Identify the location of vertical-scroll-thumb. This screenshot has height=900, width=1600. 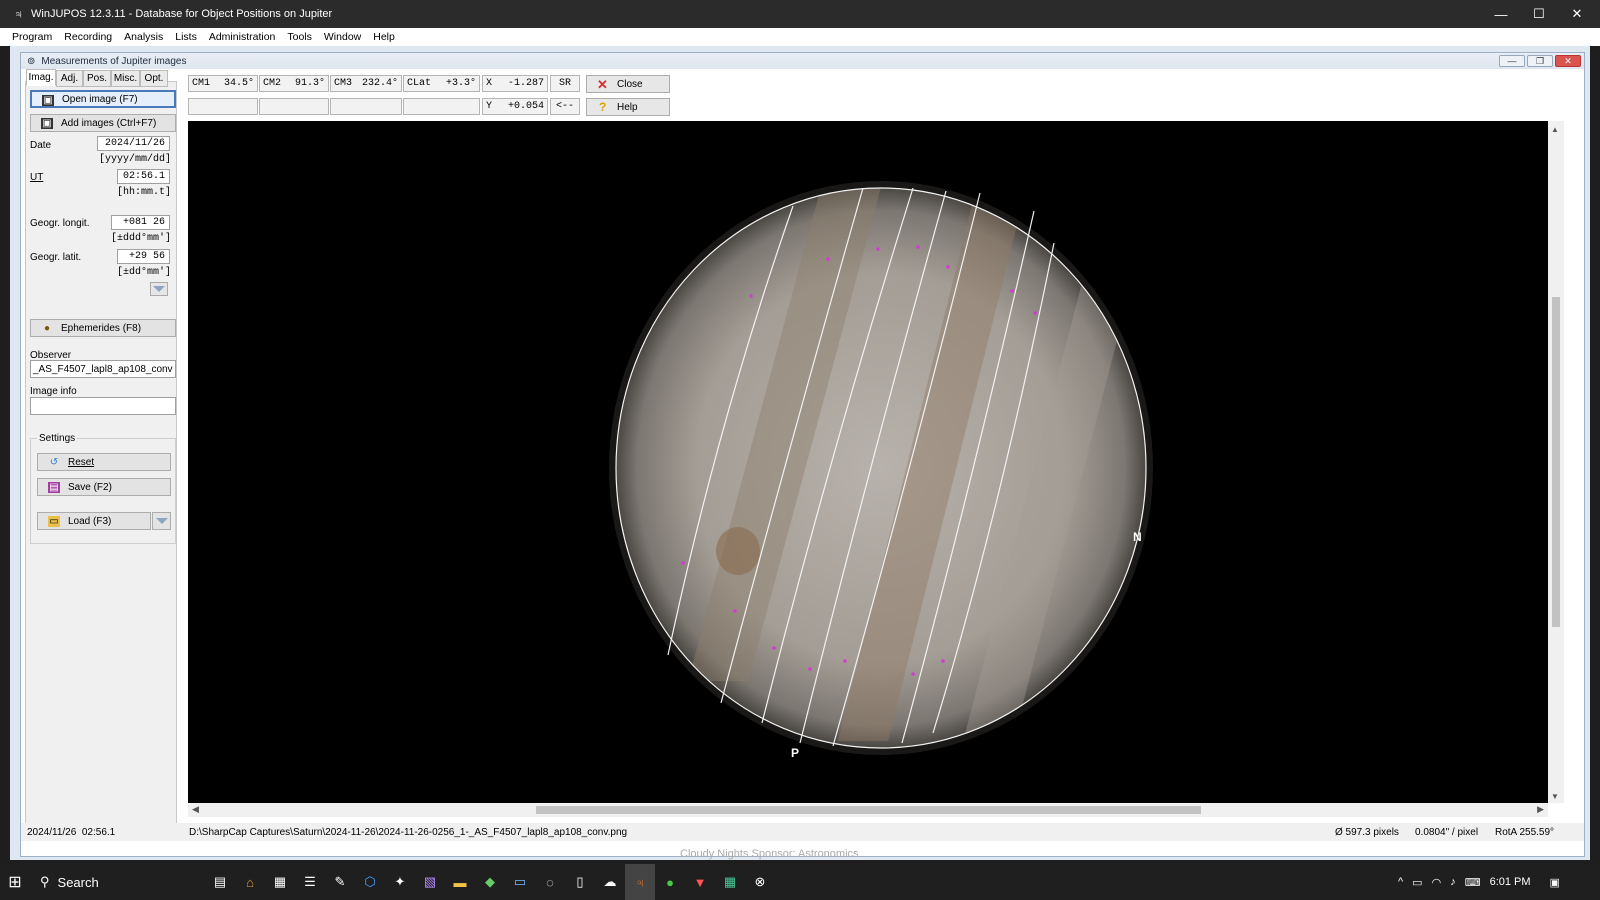
(1556, 462).